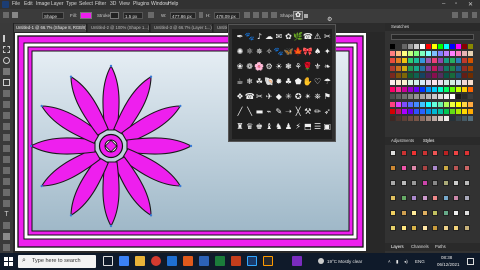 The image size is (480, 270). Describe the element at coordinates (124, 4) in the screenshot. I see `menu-view: View` at that location.